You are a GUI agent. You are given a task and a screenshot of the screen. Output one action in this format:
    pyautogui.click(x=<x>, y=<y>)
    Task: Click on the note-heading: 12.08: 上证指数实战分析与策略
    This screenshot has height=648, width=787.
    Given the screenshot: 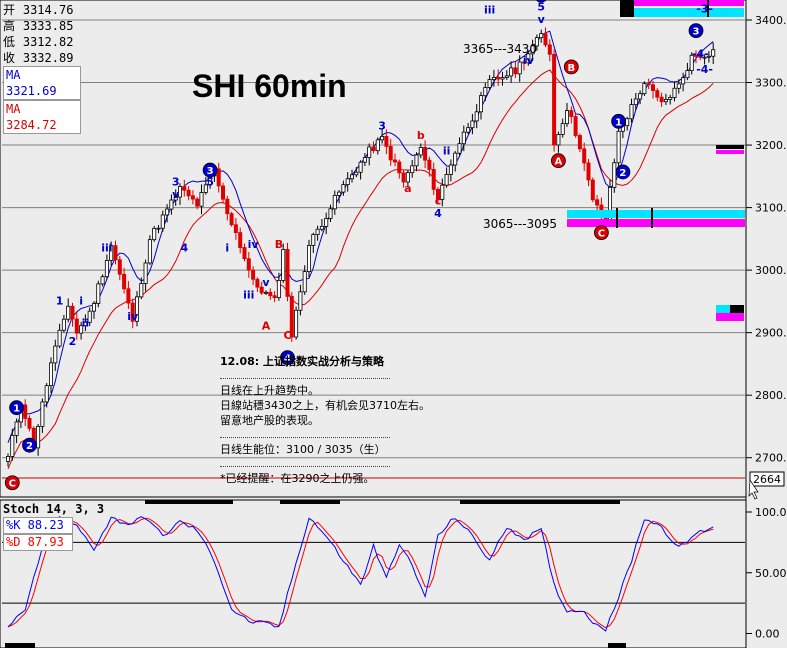 What is the action you would take?
    pyautogui.click(x=302, y=361)
    